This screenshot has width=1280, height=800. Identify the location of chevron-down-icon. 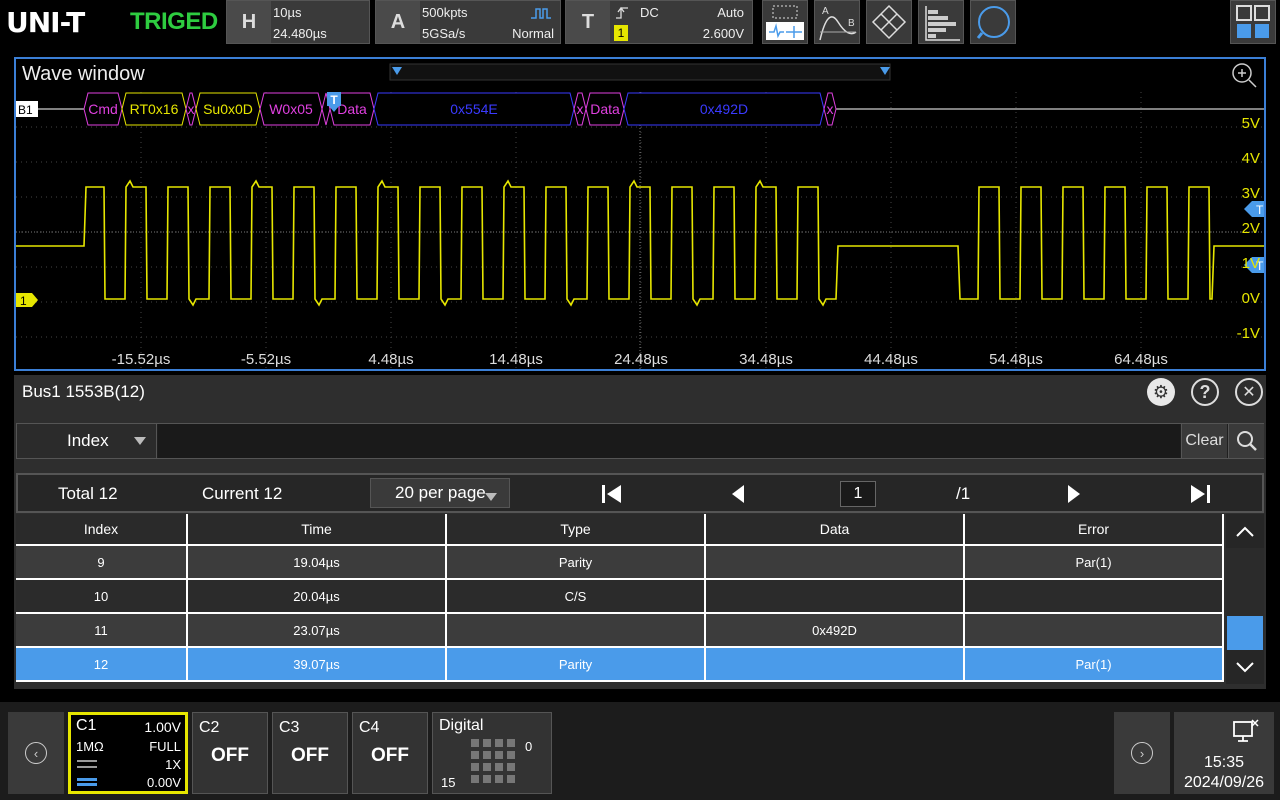
(1245, 667).